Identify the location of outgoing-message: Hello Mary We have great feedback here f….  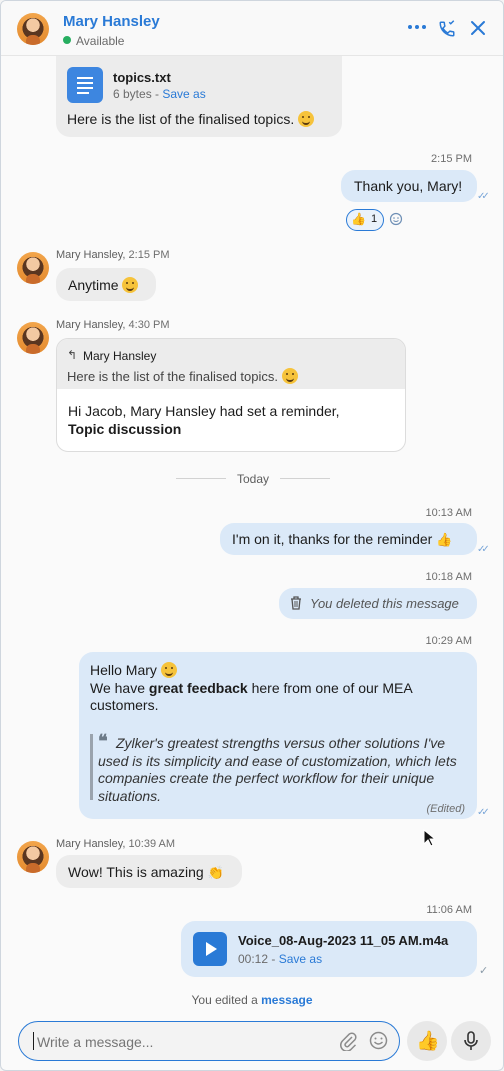
(278, 735).